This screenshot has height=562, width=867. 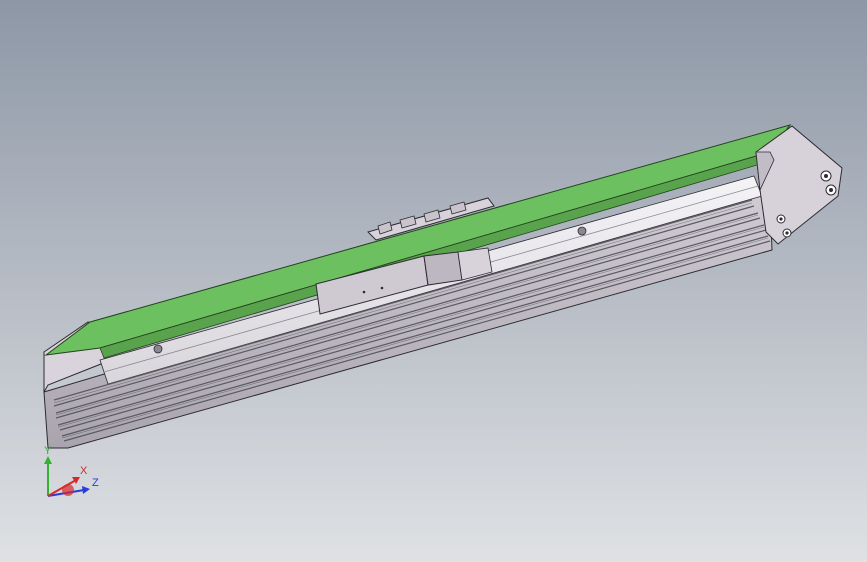 What do you see at coordinates (95, 483) in the screenshot?
I see `triad-z-label: Z` at bounding box center [95, 483].